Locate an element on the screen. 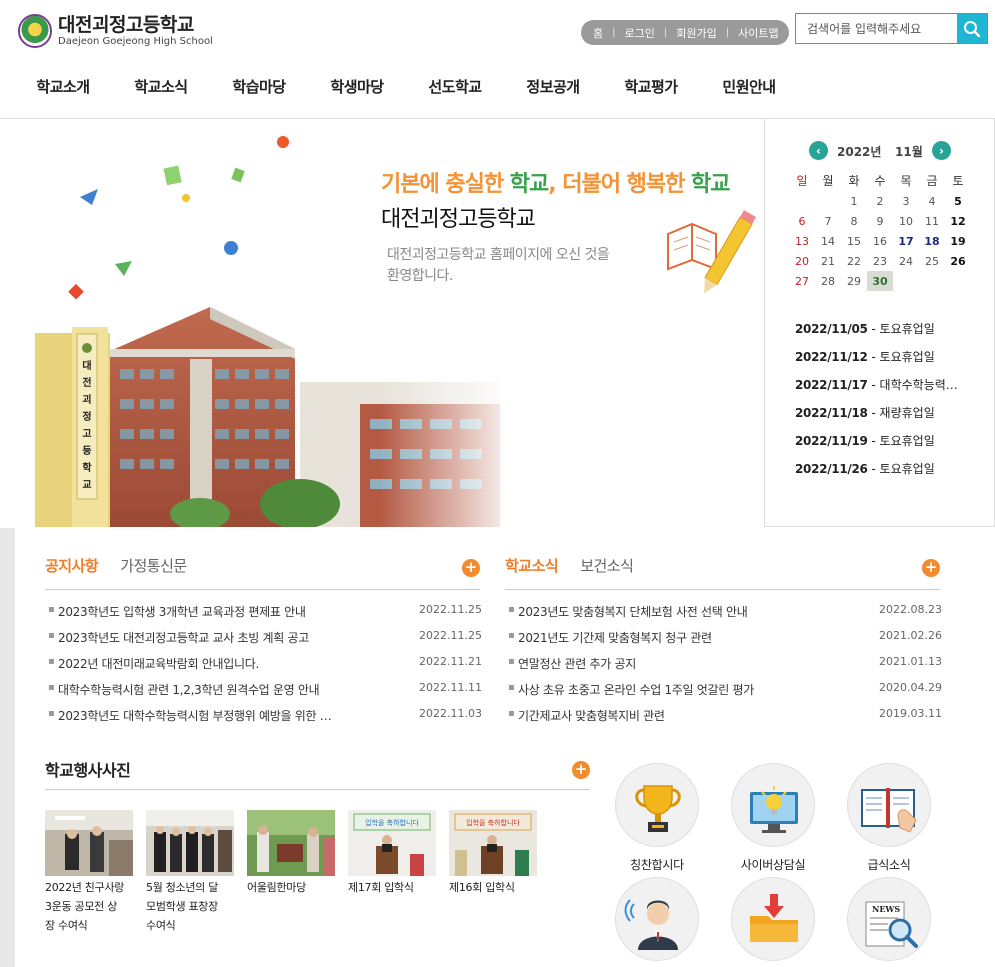 The image size is (995, 967). tab-family-letters: 가정통신문 is located at coordinates (153, 569).